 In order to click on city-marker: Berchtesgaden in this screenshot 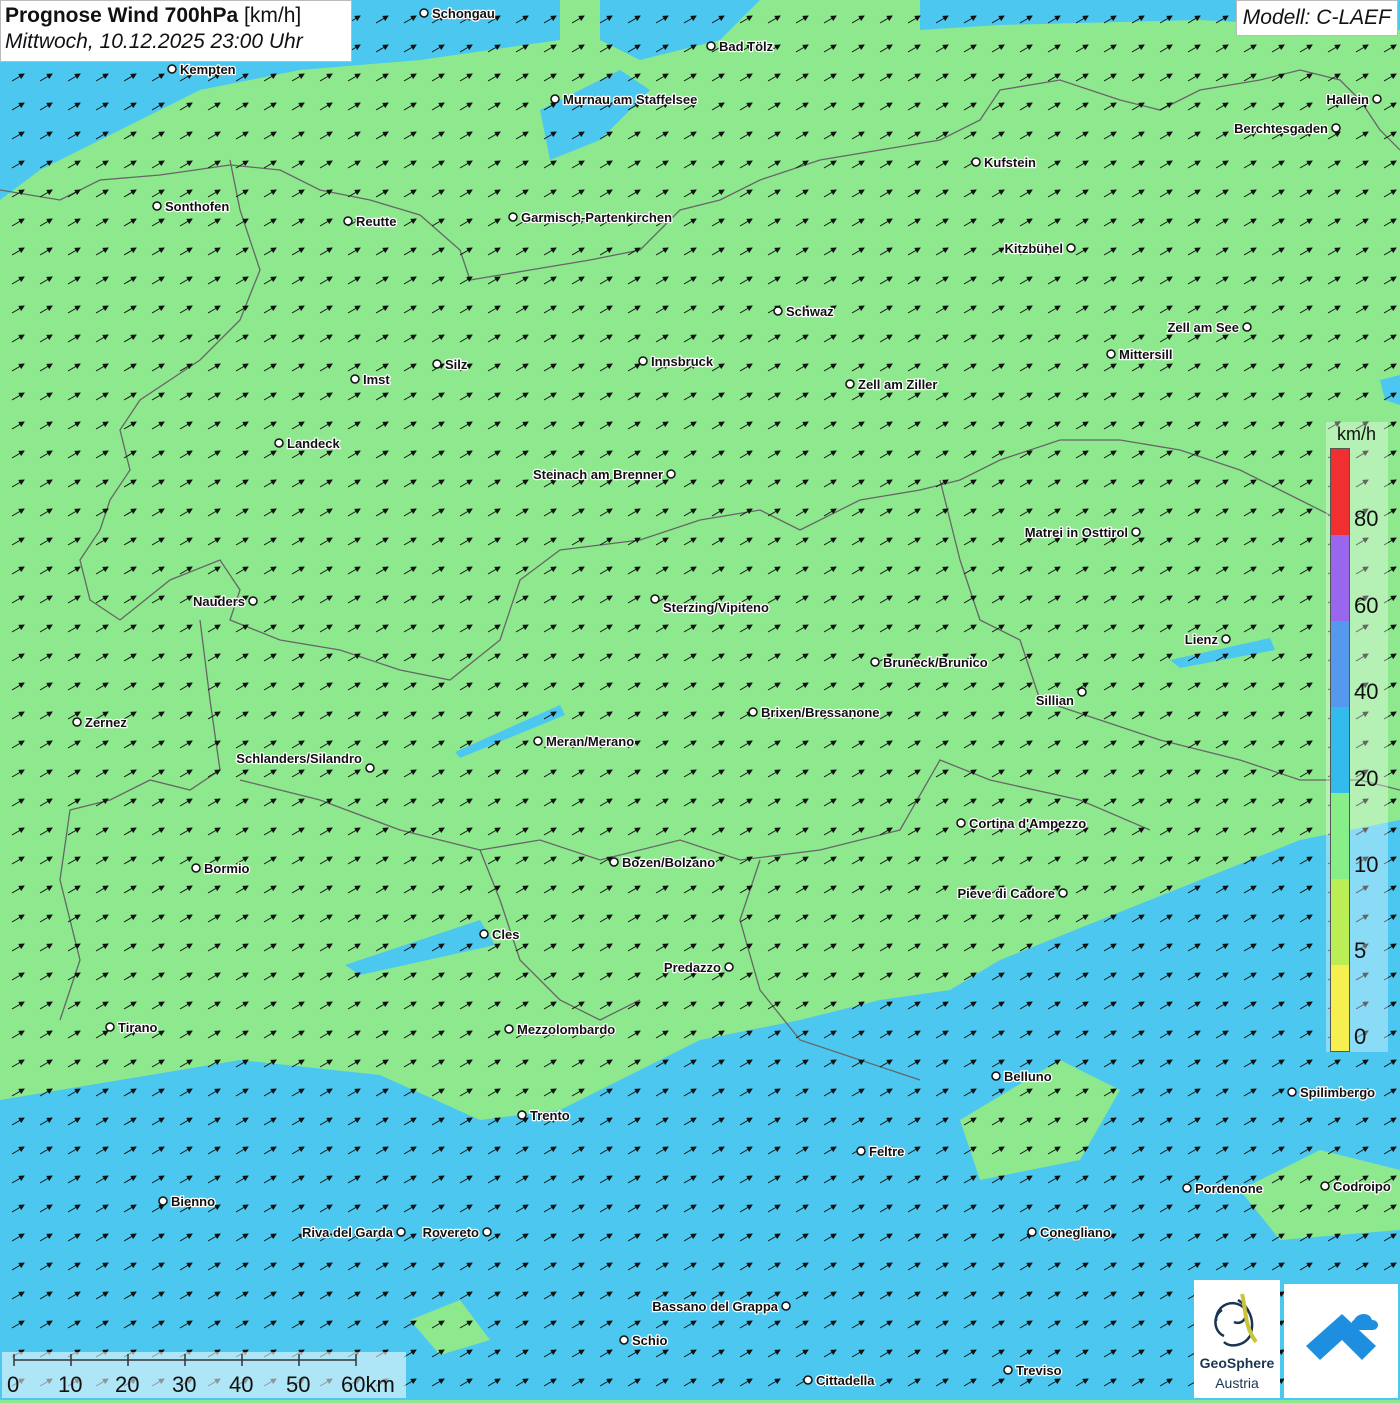, I will do `click(1287, 128)`.